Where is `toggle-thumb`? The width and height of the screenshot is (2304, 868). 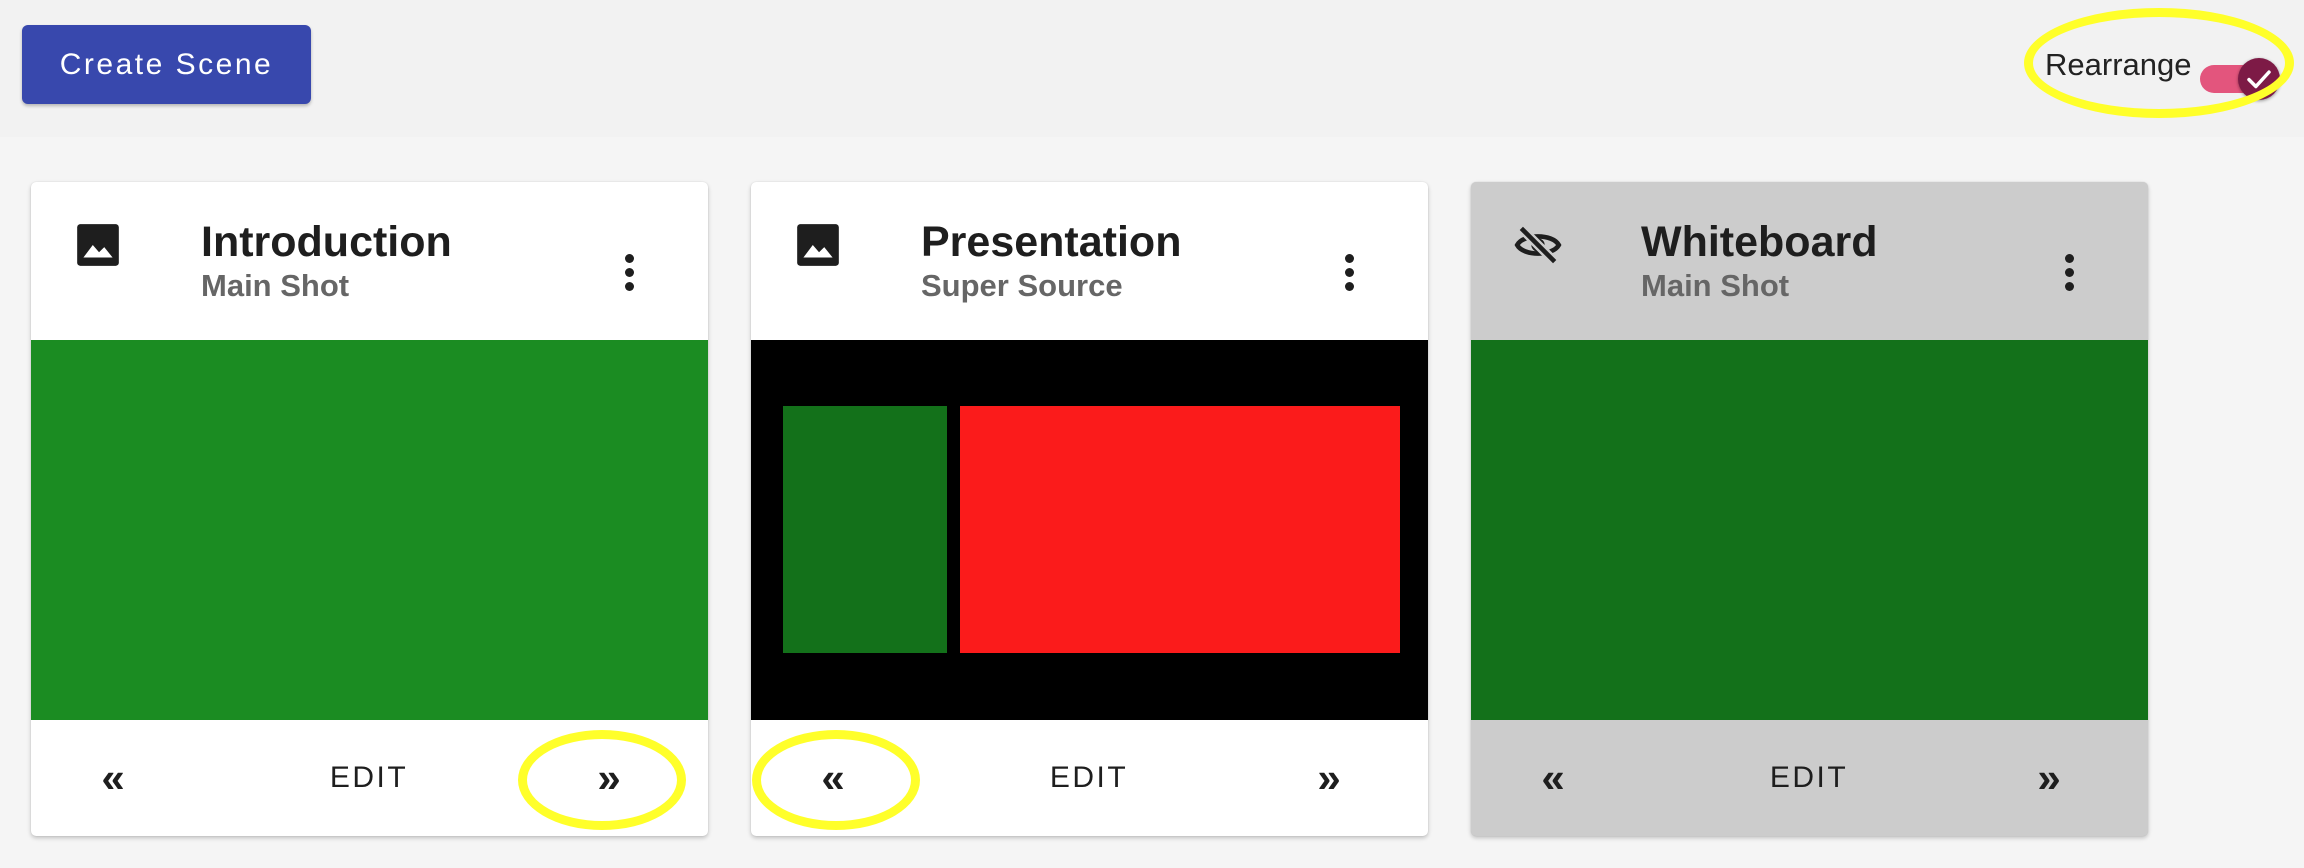
toggle-thumb is located at coordinates (2259, 79).